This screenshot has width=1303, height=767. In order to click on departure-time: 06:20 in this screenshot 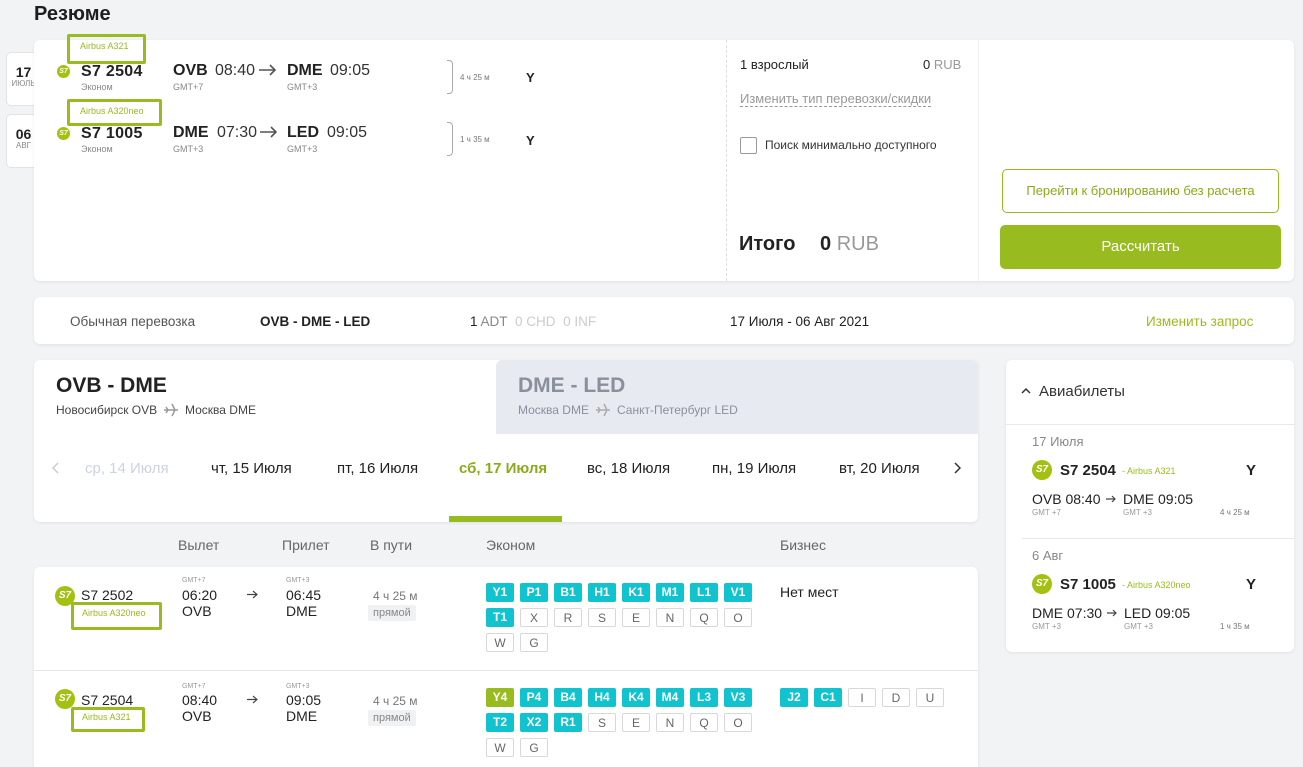, I will do `click(200, 595)`.